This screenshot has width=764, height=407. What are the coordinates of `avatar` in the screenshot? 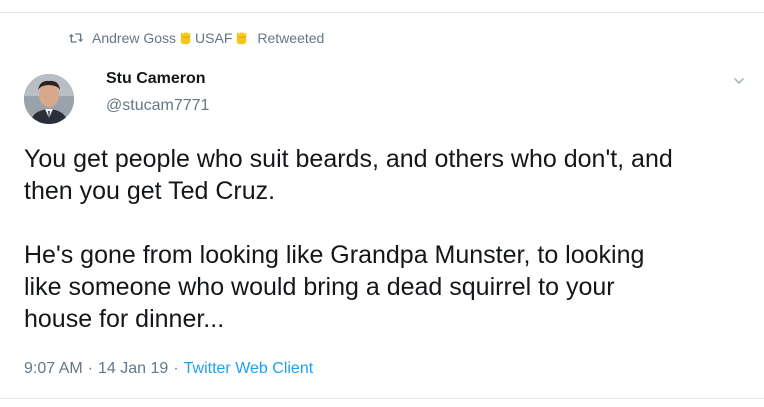 It's located at (49, 99).